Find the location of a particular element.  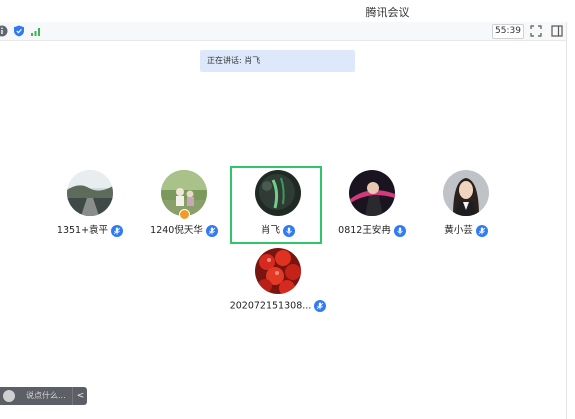

signal-strength-icon is located at coordinates (36, 31).